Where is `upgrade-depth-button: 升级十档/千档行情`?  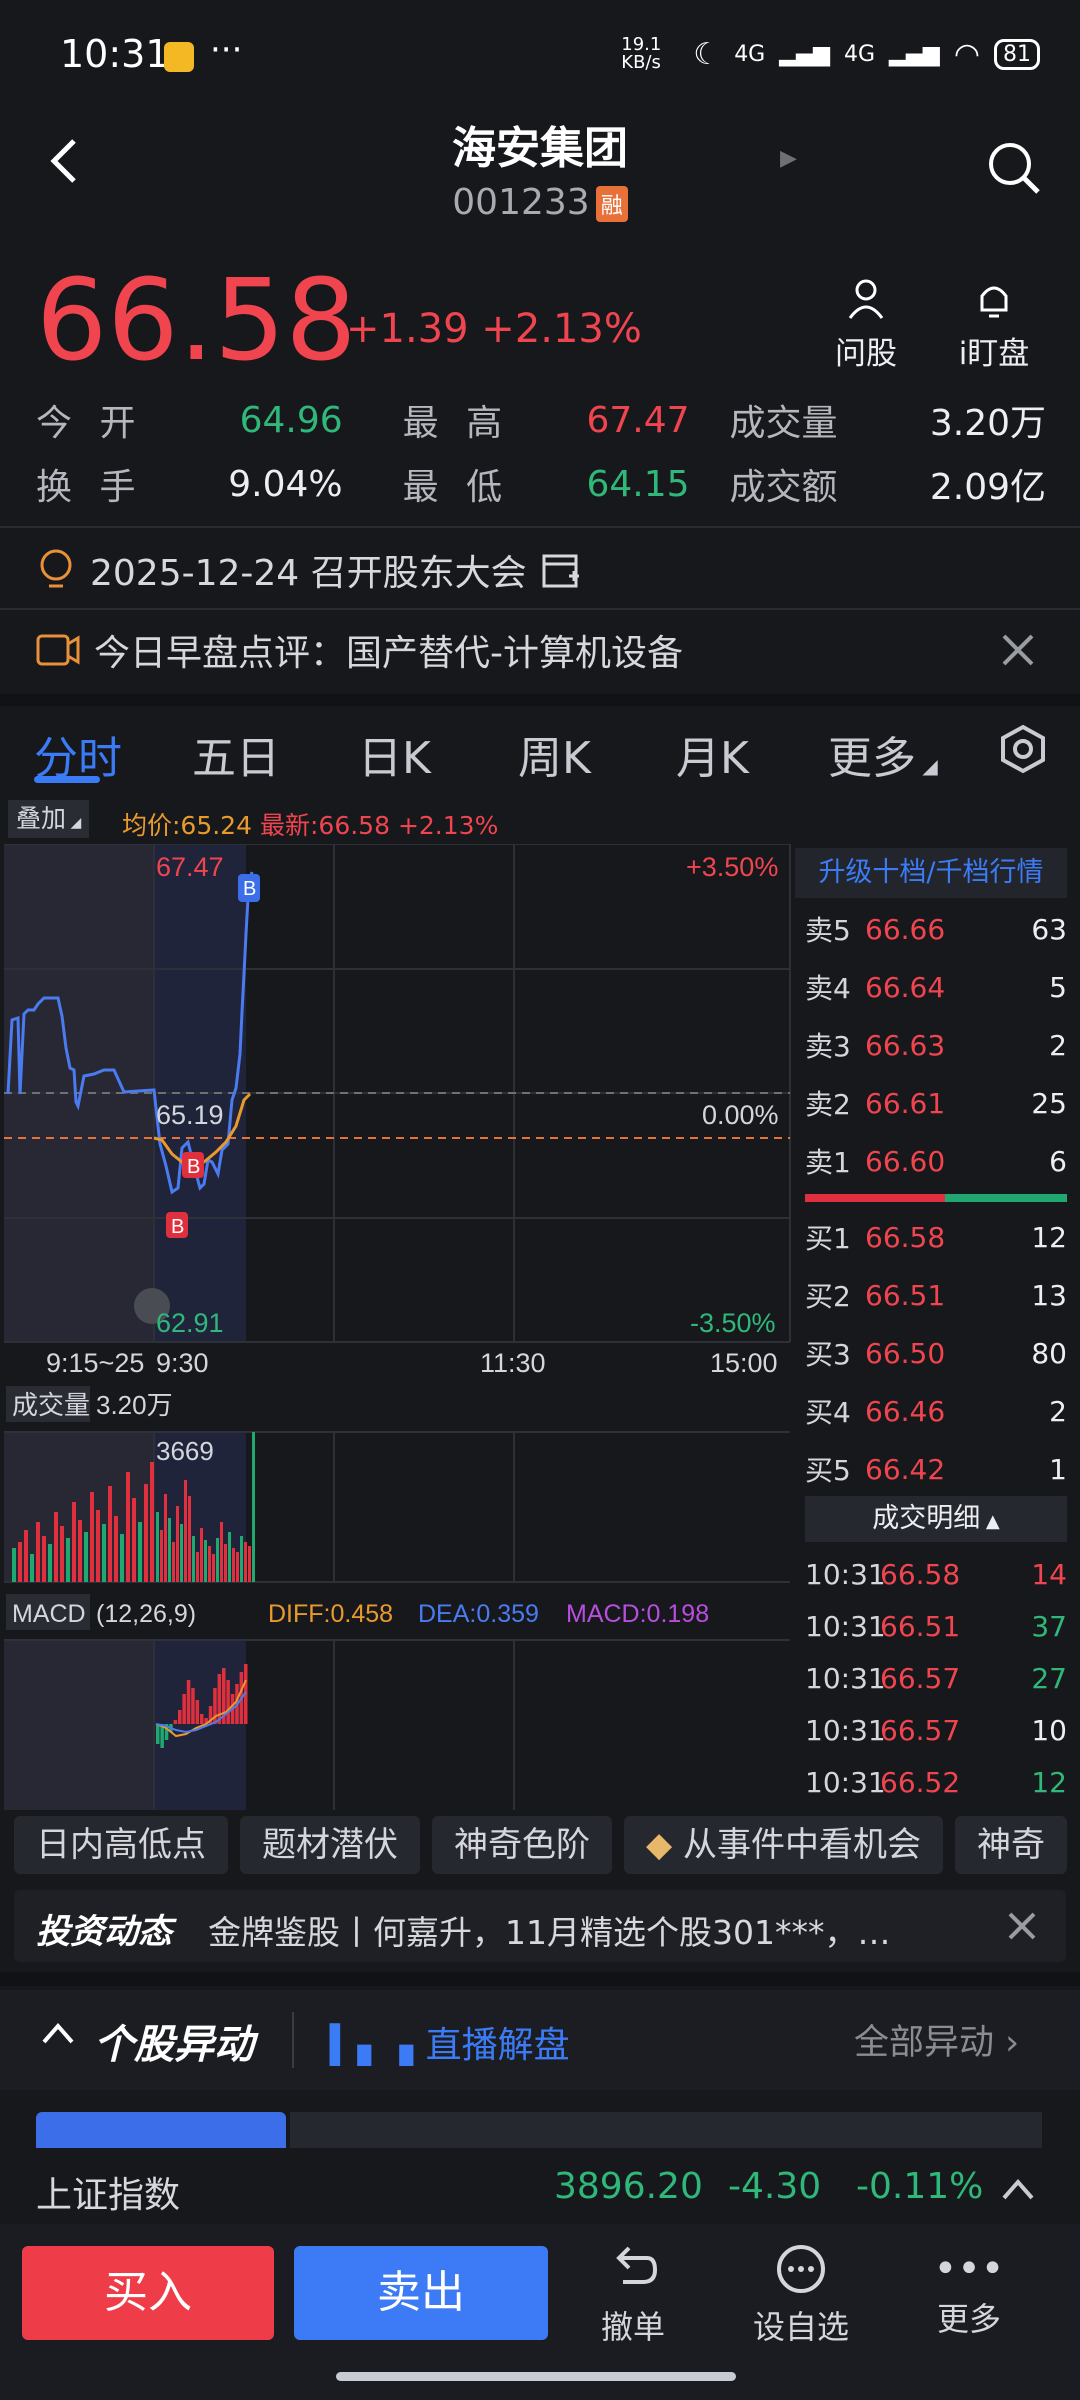
upgrade-depth-button: 升级十档/千档行情 is located at coordinates (931, 873).